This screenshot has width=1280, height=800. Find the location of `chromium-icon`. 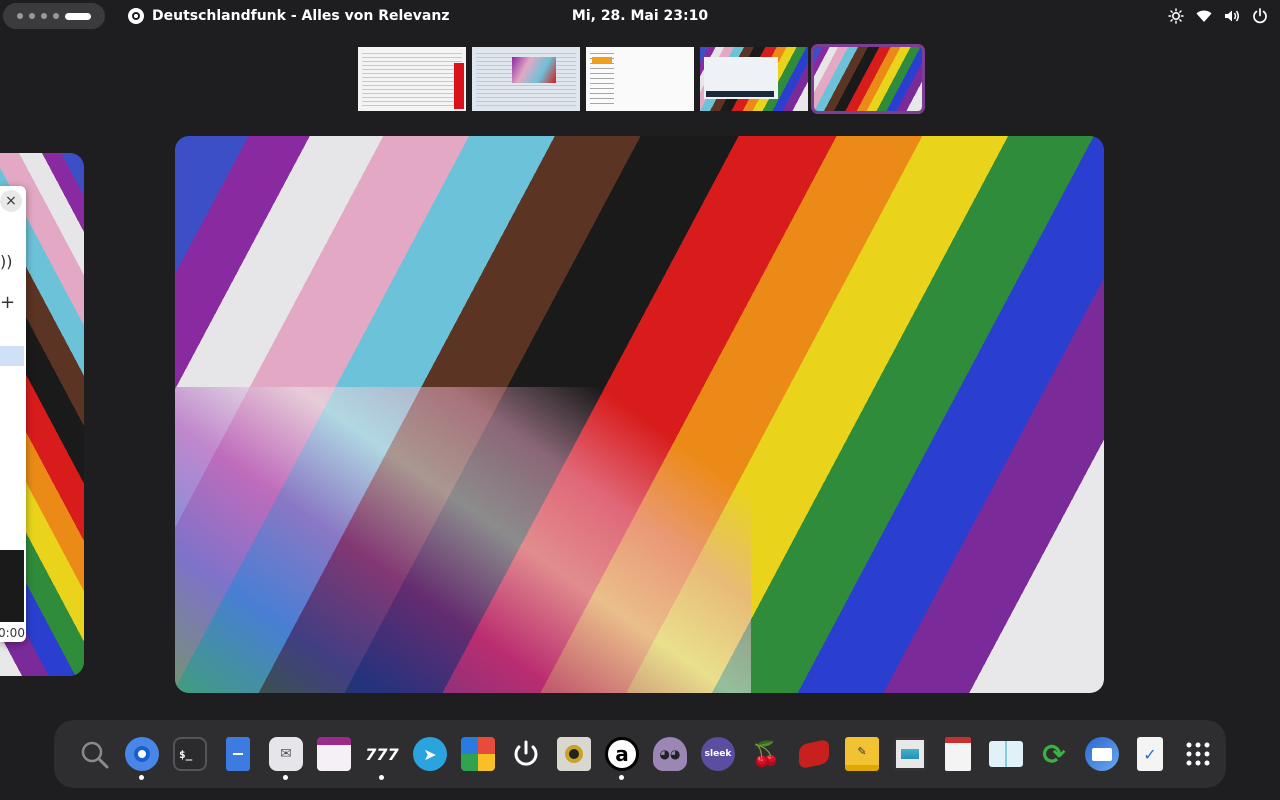

chromium-icon is located at coordinates (142, 754).